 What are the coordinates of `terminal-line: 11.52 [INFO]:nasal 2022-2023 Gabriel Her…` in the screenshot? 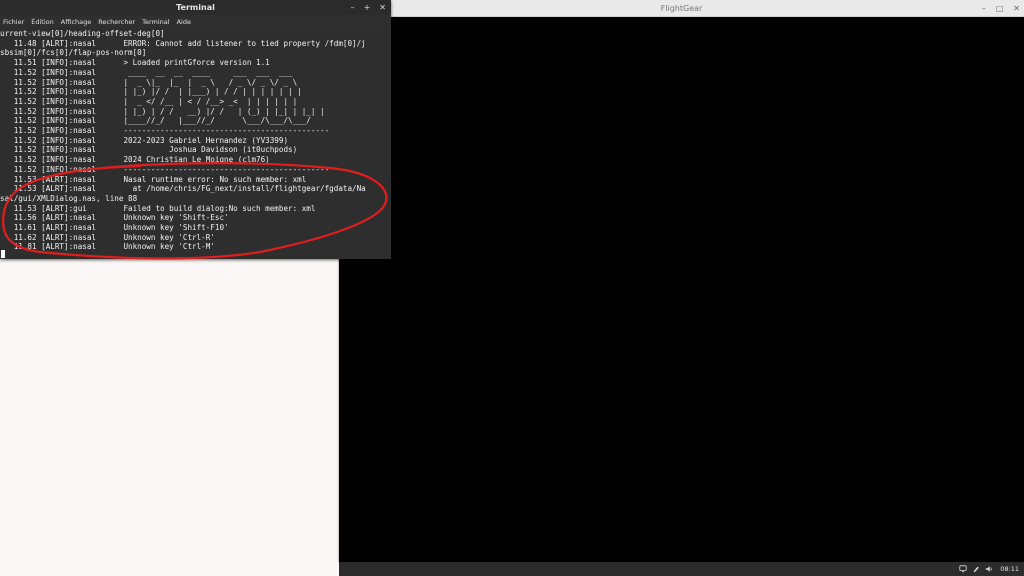 It's located at (144, 140).